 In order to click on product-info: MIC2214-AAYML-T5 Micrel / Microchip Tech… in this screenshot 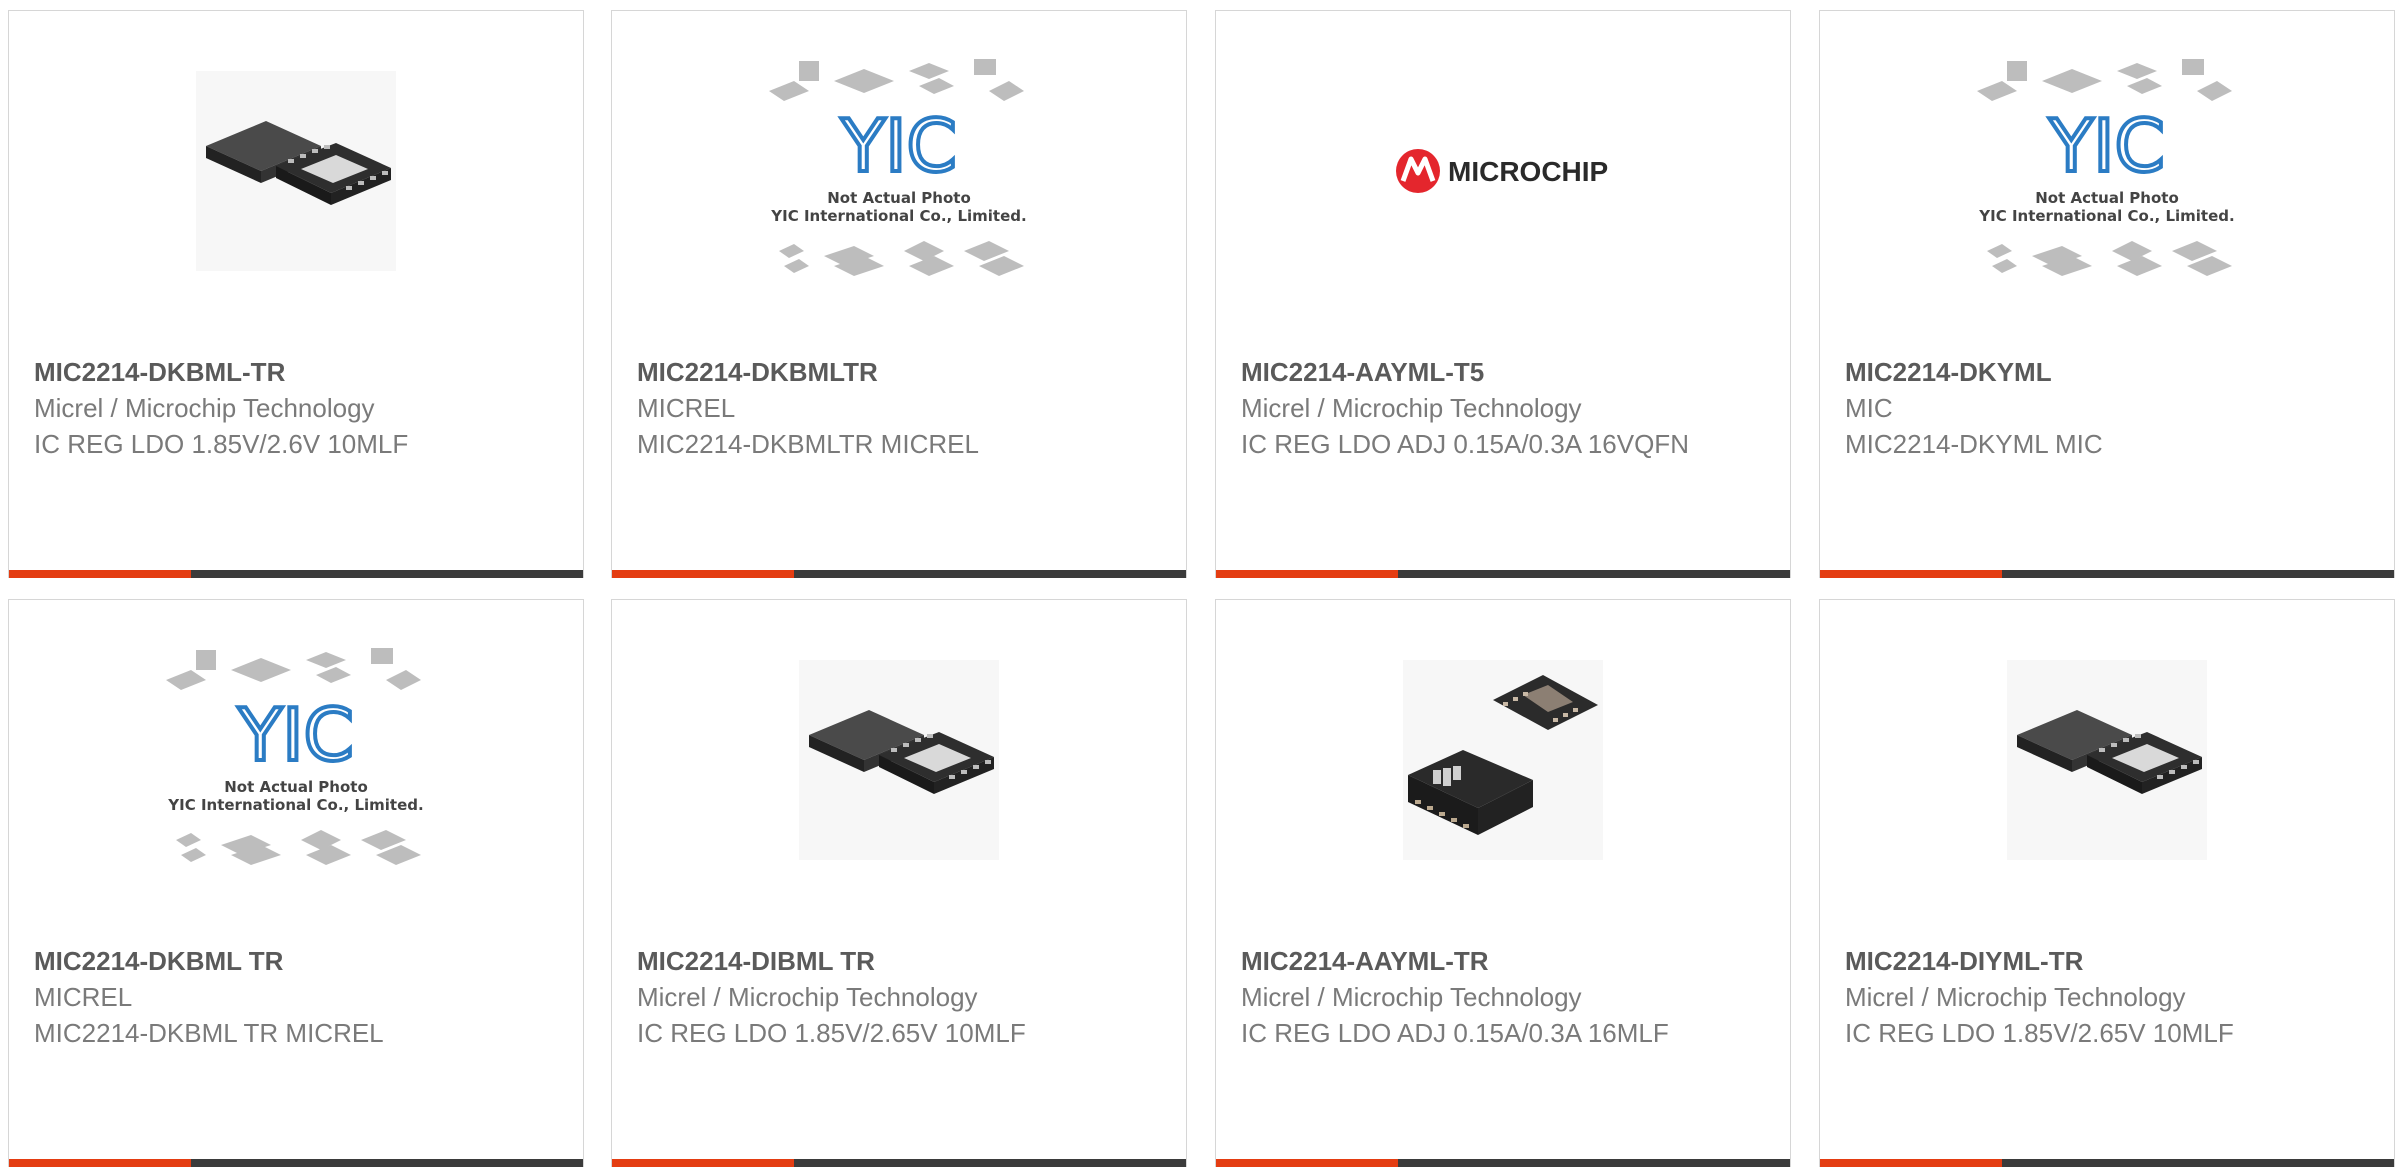, I will do `click(1503, 408)`.